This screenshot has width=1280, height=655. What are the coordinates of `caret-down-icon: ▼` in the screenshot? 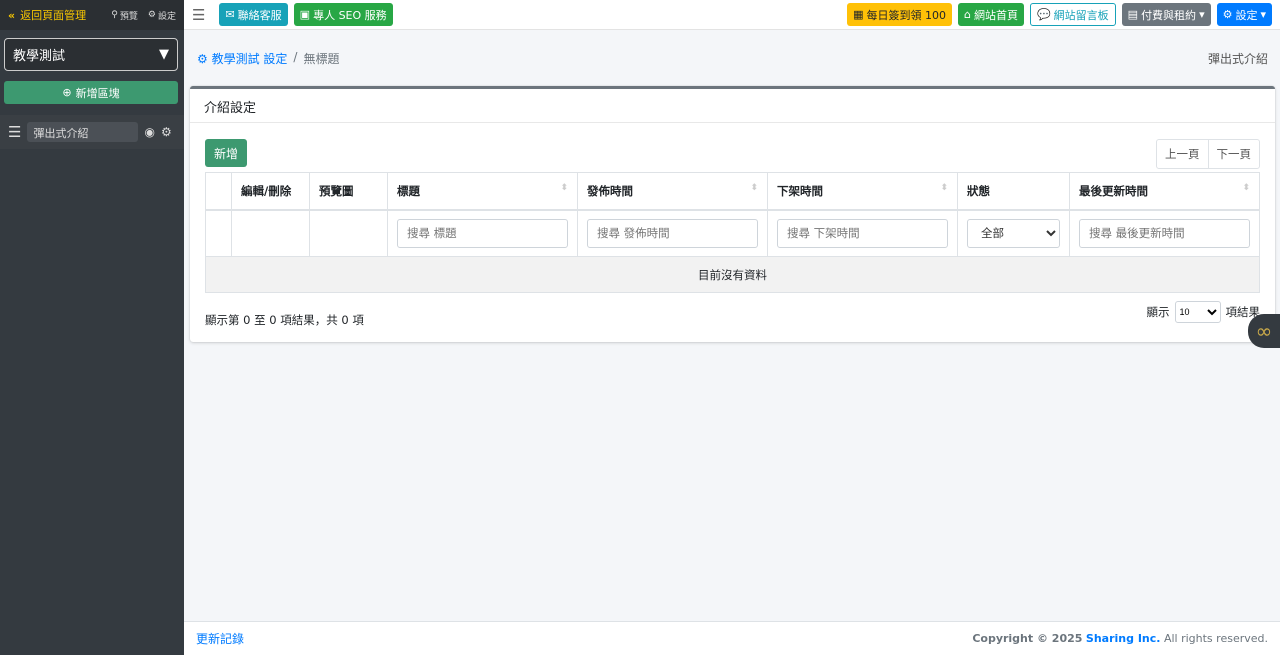 It's located at (164, 54).